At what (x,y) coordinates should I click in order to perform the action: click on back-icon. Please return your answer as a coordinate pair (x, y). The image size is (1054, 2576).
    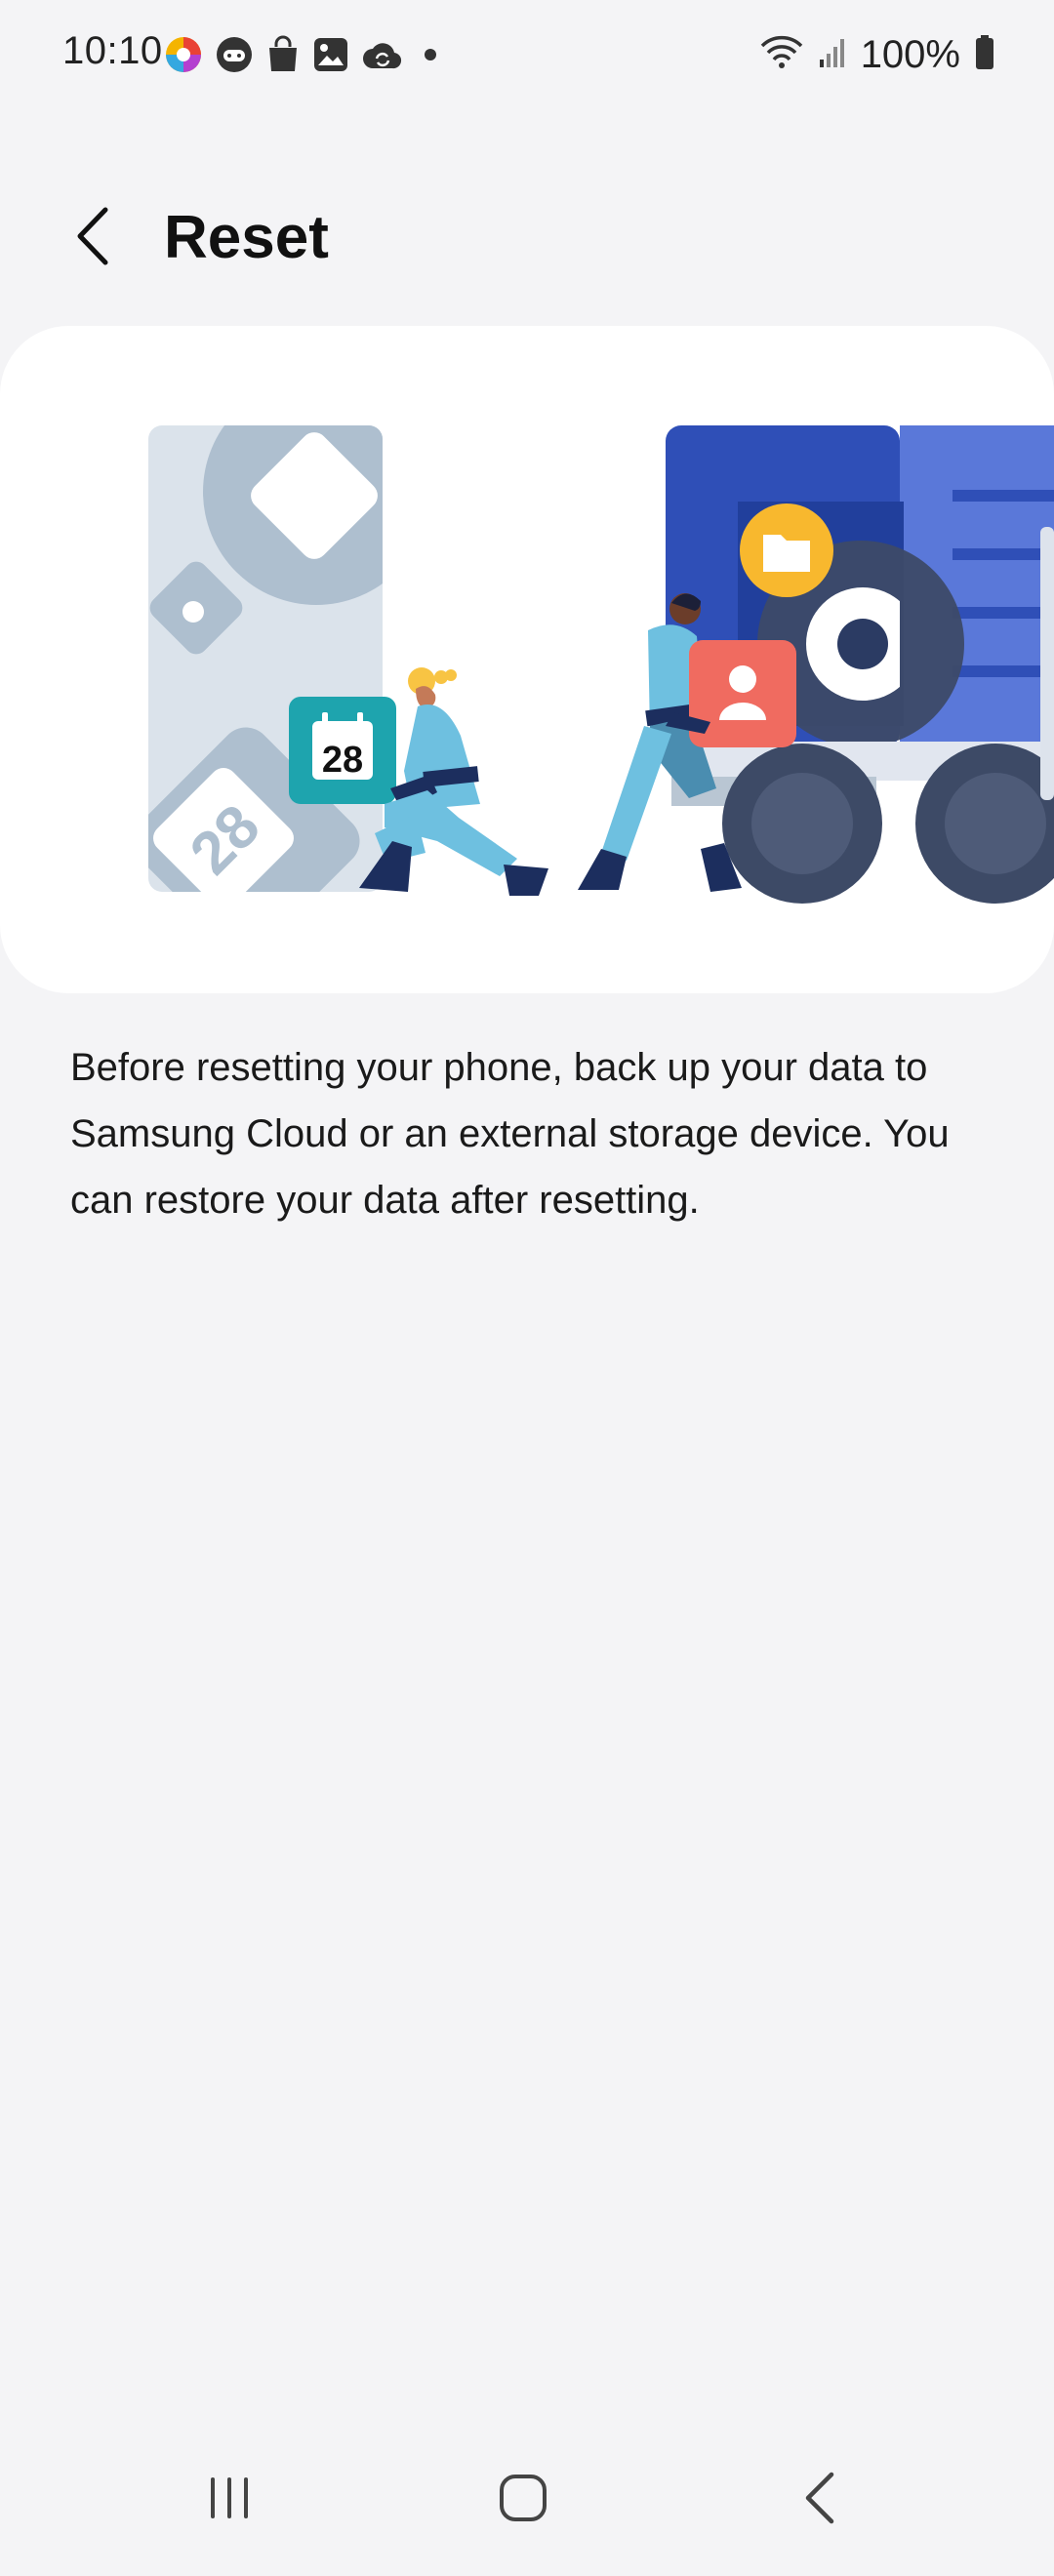
    Looking at the image, I should click on (820, 2498).